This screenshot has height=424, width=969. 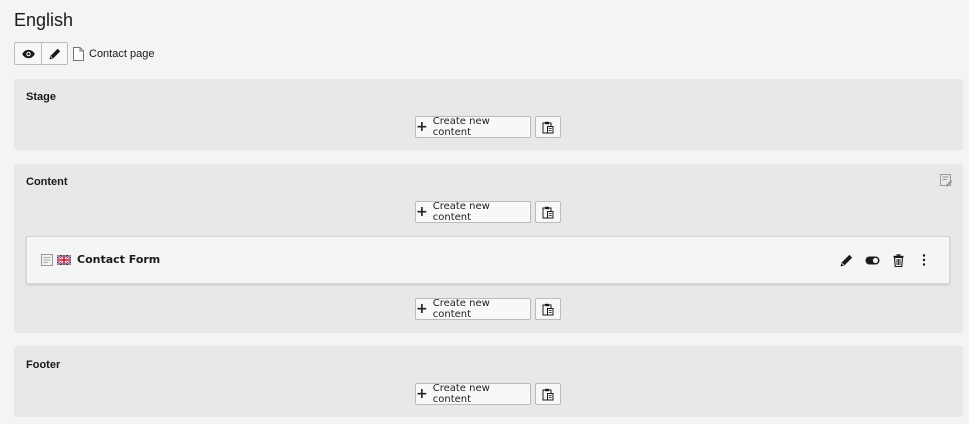 I want to click on toggle-icon, so click(x=872, y=260).